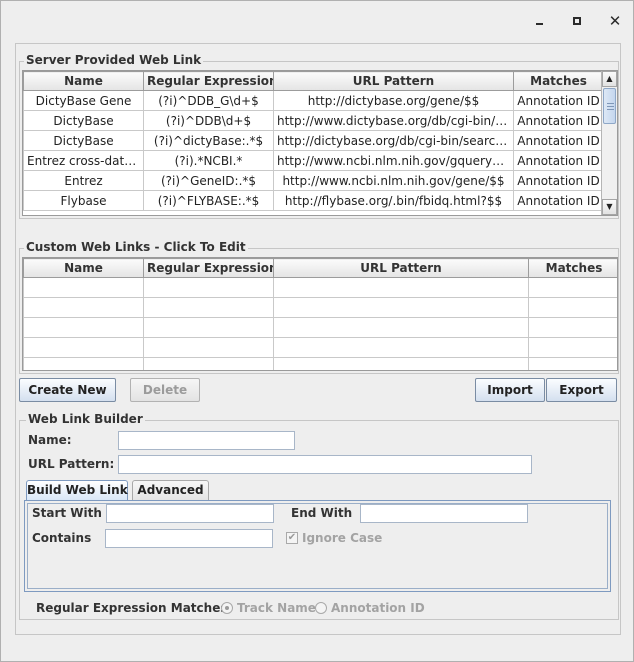  I want to click on export-button: Export, so click(581, 390).